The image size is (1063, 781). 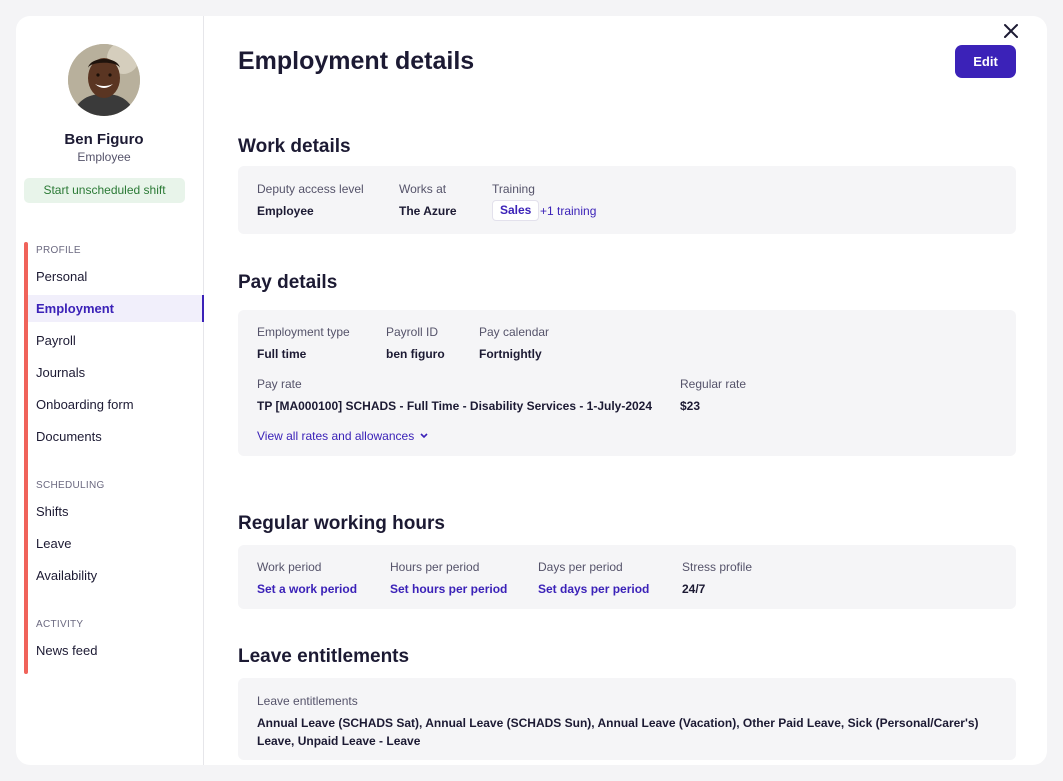 What do you see at coordinates (412, 332) in the screenshot?
I see `payroll-id-label: Payroll ID` at bounding box center [412, 332].